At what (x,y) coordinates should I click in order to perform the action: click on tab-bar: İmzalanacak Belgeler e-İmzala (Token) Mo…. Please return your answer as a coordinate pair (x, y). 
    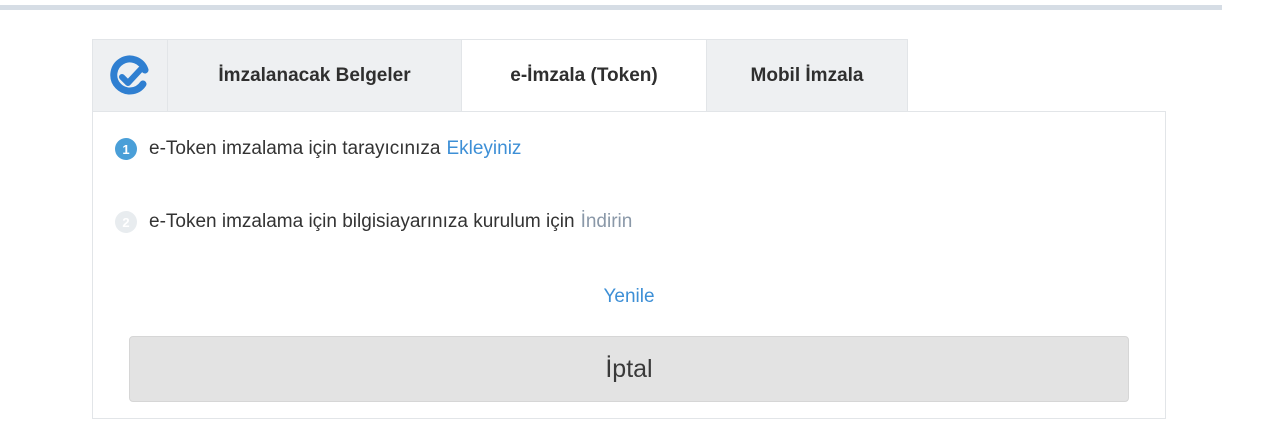
    Looking at the image, I should click on (500, 75).